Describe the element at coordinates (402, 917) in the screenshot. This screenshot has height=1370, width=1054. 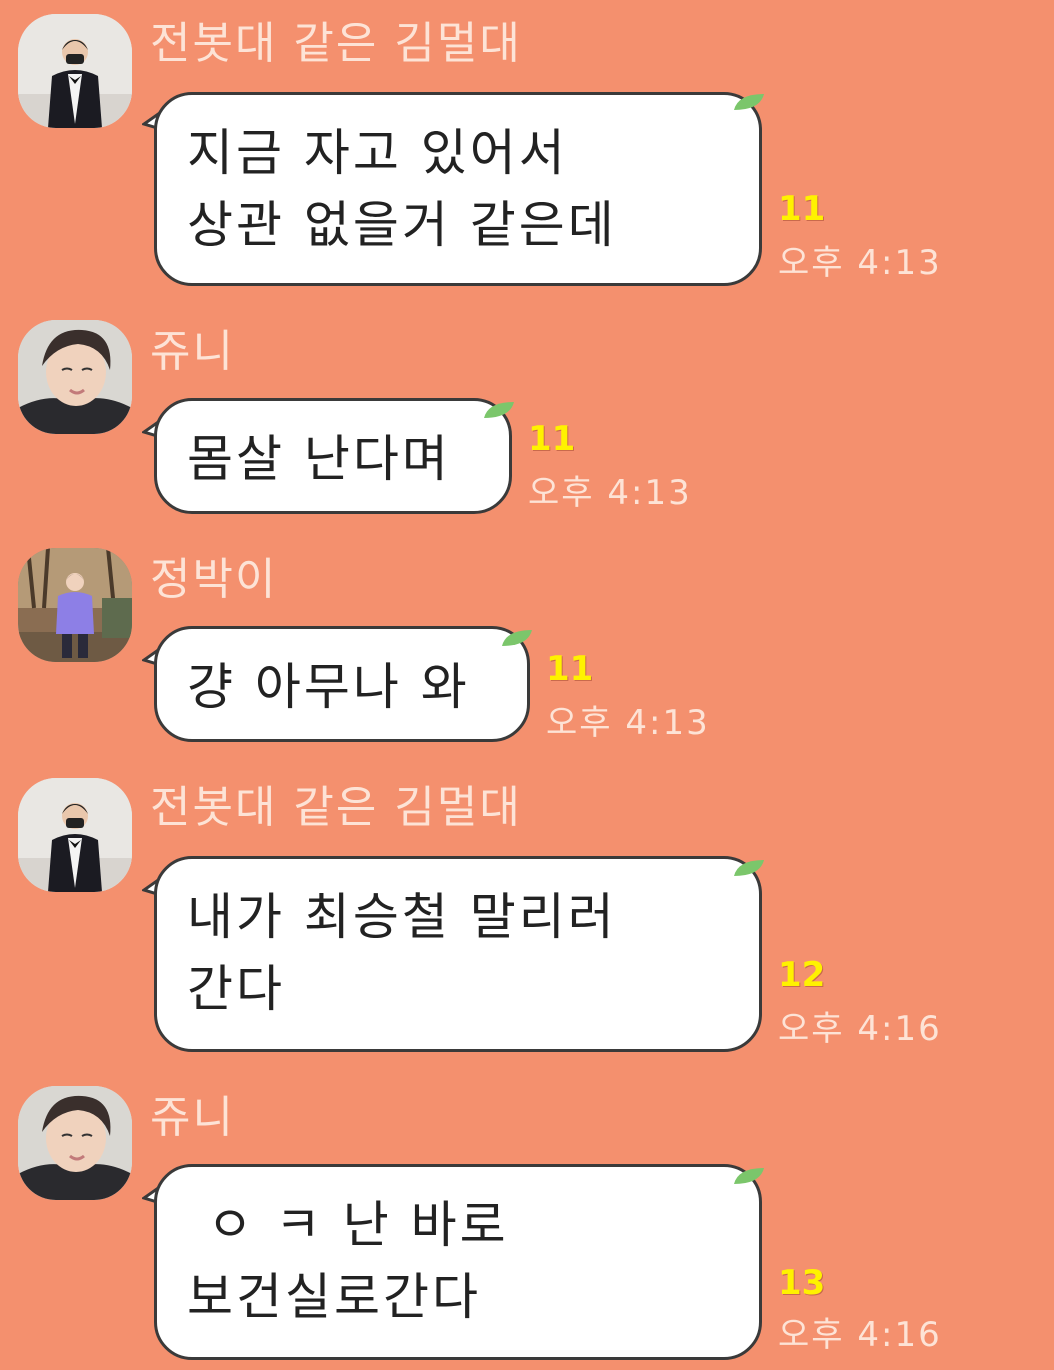
I see `message-line: 내가 최승철 말리러` at that location.